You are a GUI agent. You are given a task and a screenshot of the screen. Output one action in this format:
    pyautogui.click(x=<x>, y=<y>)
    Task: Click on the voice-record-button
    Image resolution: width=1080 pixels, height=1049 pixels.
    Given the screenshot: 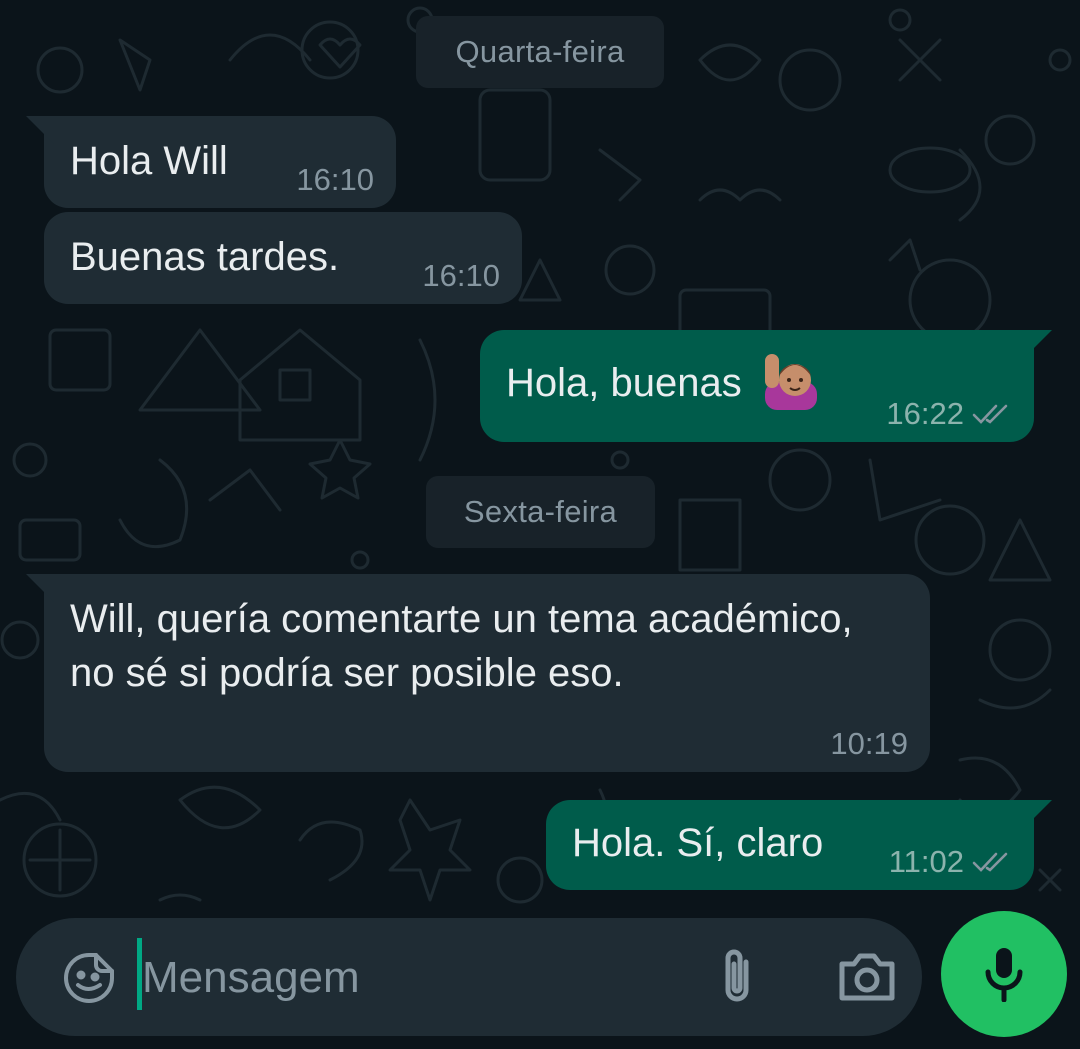 What is the action you would take?
    pyautogui.click(x=1004, y=974)
    